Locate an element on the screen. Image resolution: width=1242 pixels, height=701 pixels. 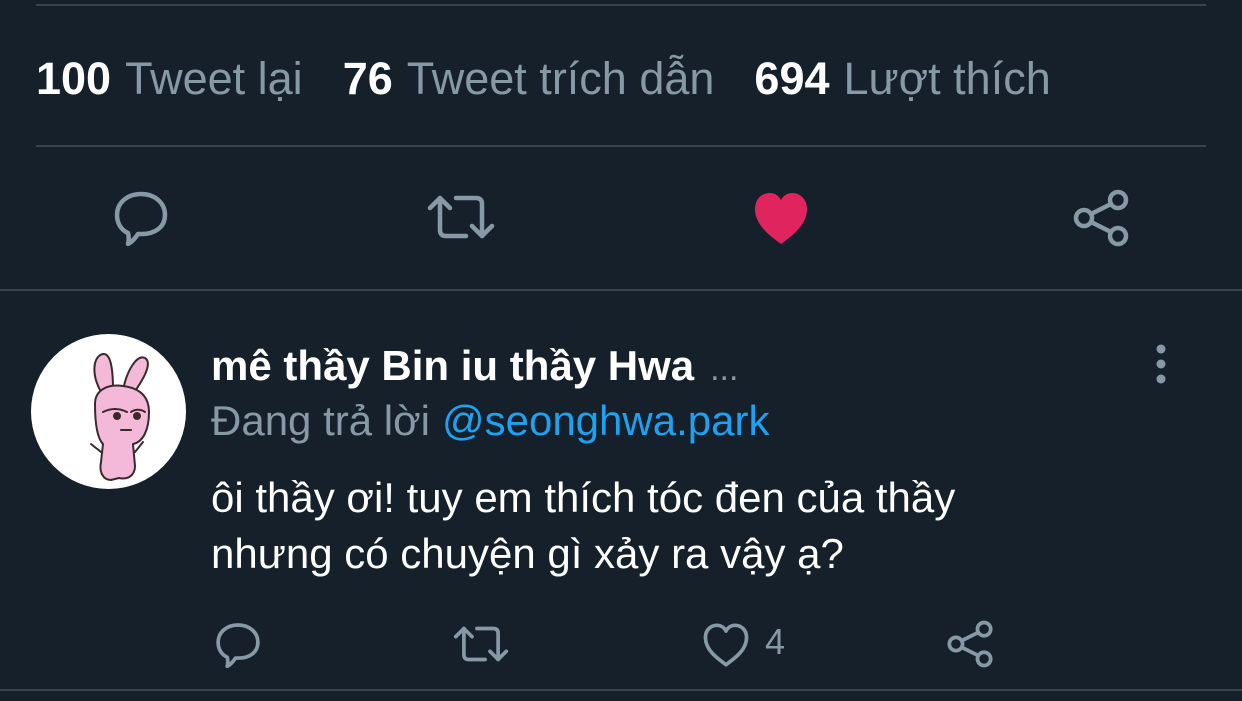
reply-like-count: 4 is located at coordinates (775, 641).